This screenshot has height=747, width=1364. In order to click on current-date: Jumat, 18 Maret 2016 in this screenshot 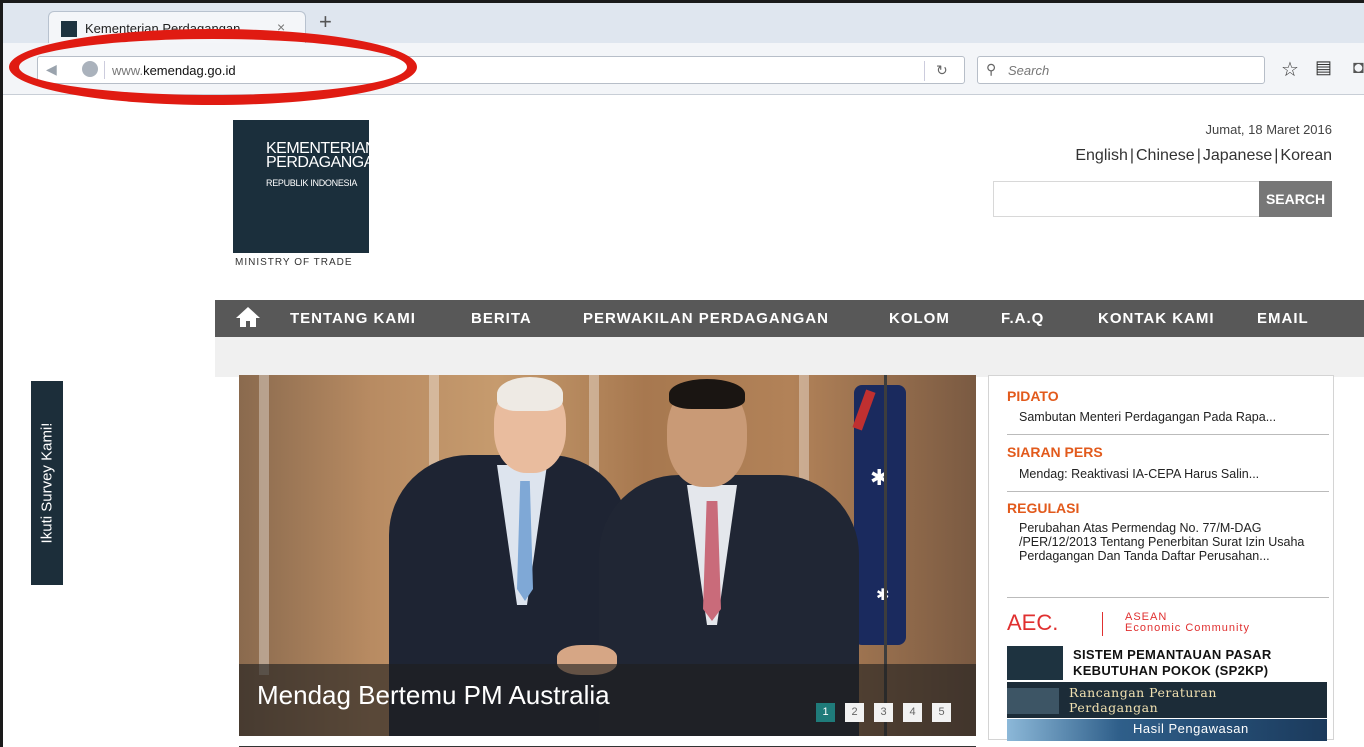, I will do `click(1268, 129)`.